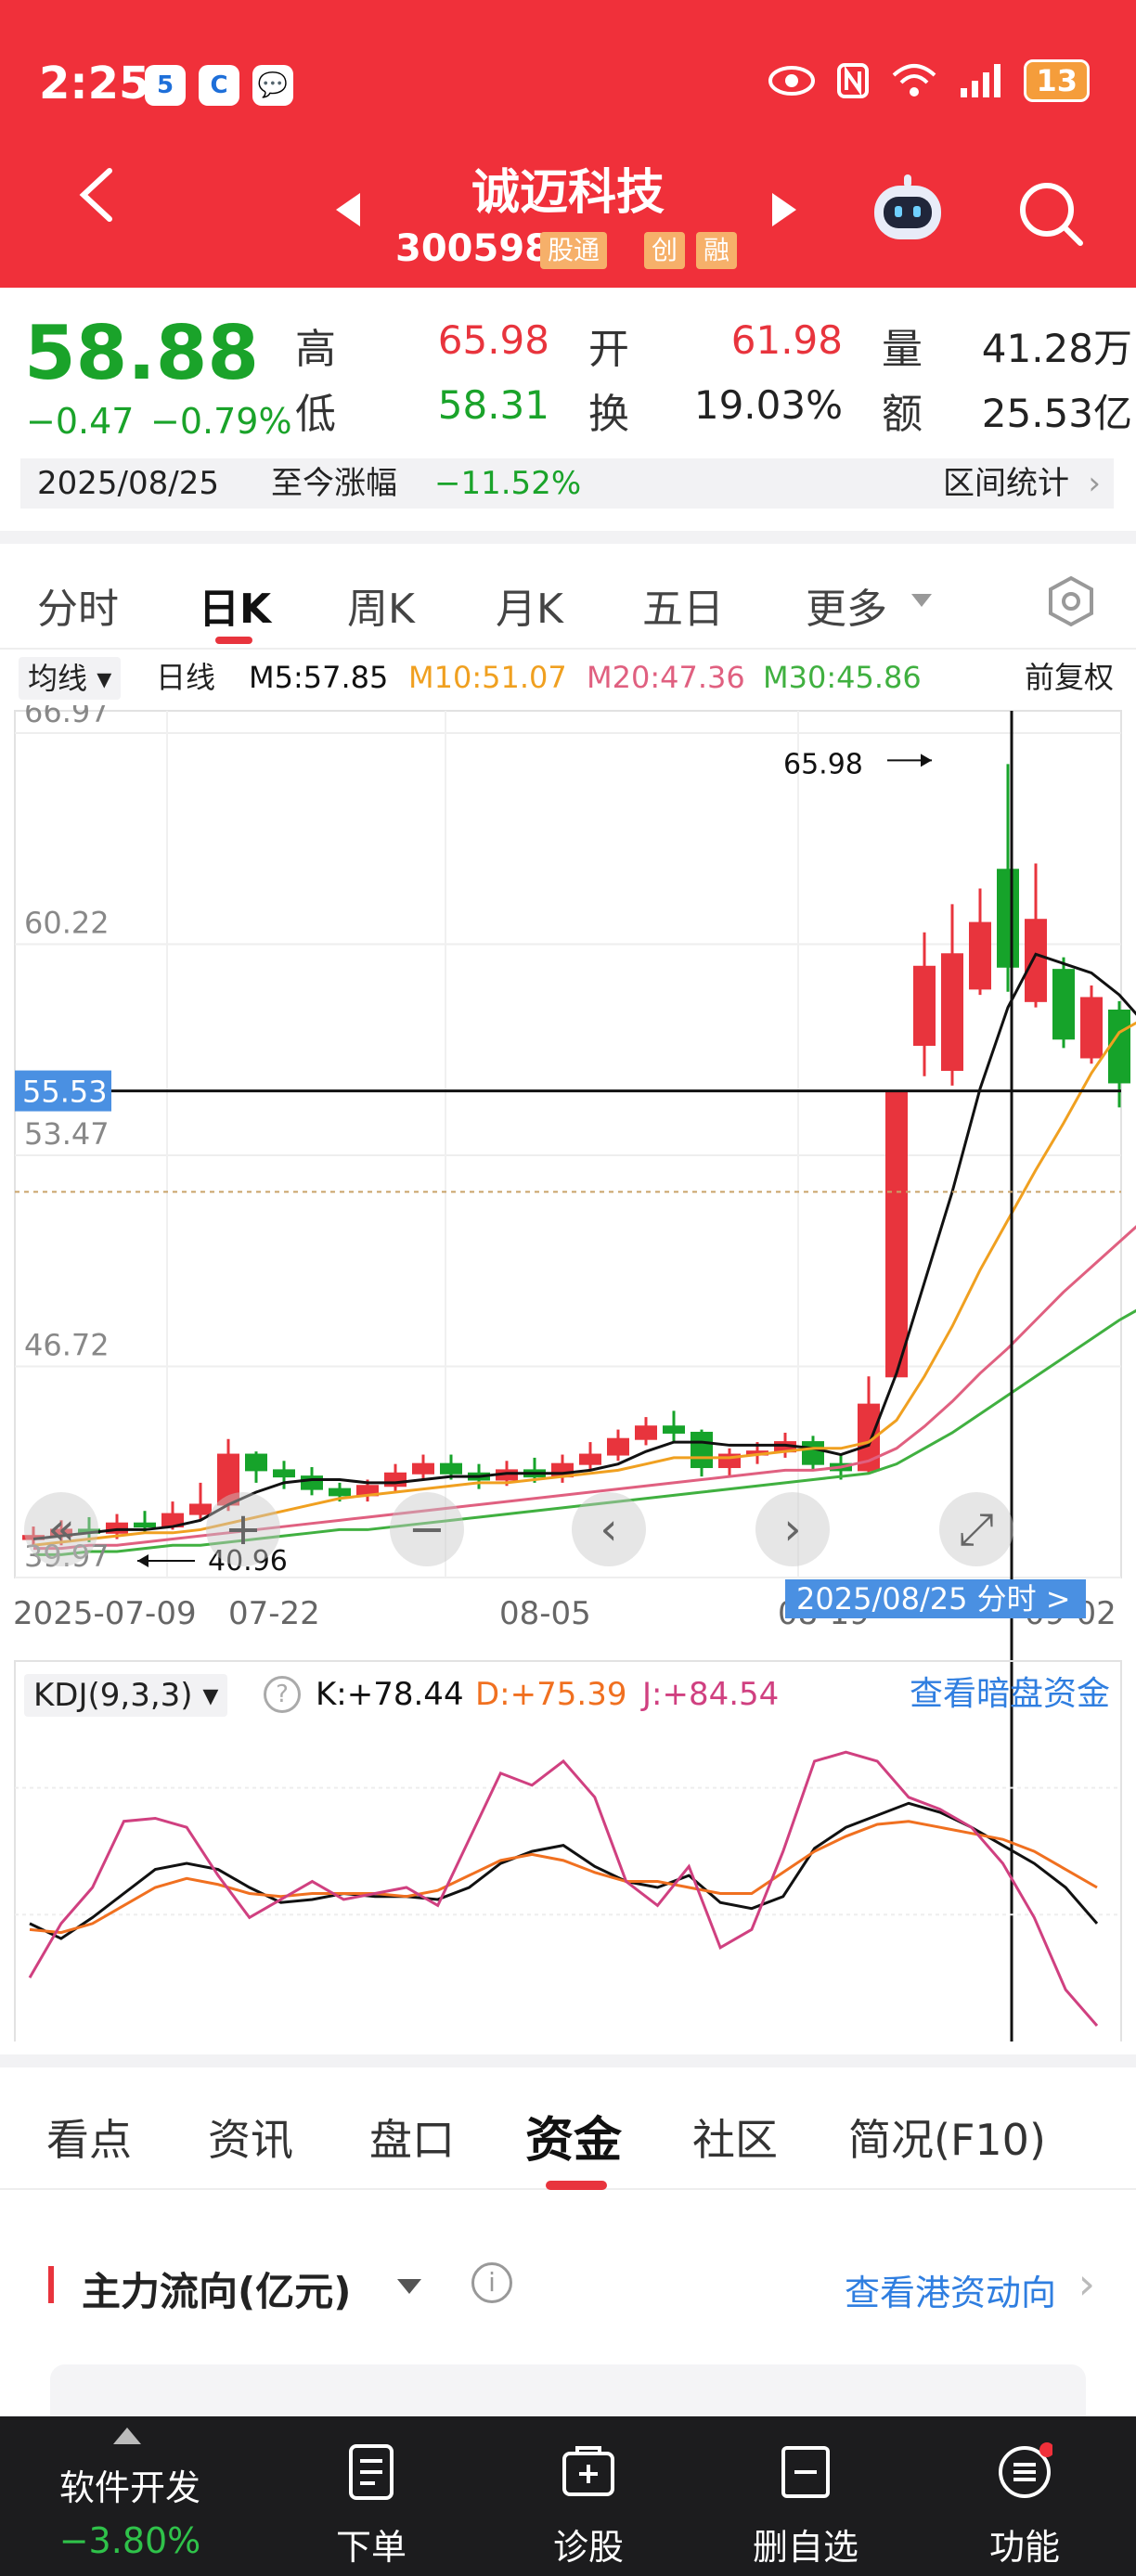 The height and width of the screenshot is (2576, 1136). I want to click on y-tick-label: 46.72, so click(67, 1345).